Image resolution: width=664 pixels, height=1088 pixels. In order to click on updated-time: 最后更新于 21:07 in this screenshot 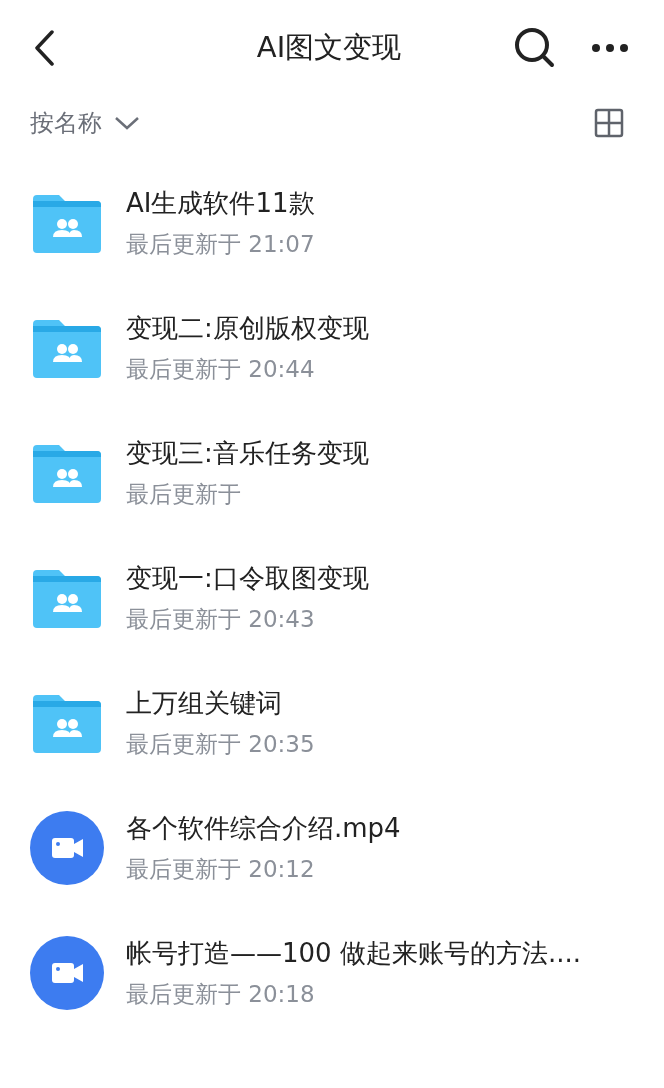, I will do `click(220, 244)`.